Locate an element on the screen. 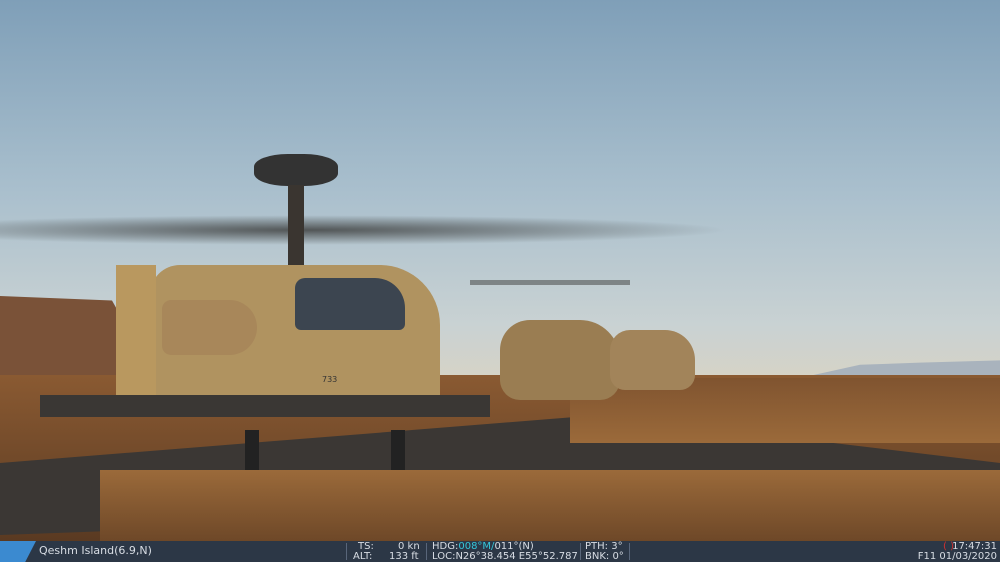 Image resolution: width=1000 pixels, height=562 pixels. bank-readout: BNK: 0° is located at coordinates (604, 556).